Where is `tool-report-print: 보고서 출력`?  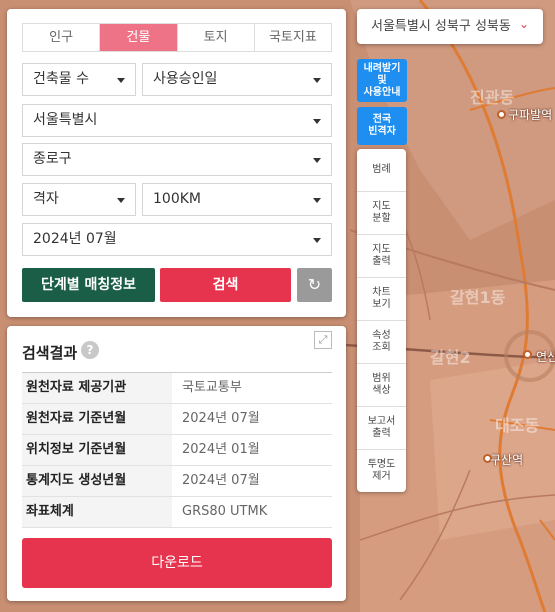 tool-report-print: 보고서 출력 is located at coordinates (381, 428).